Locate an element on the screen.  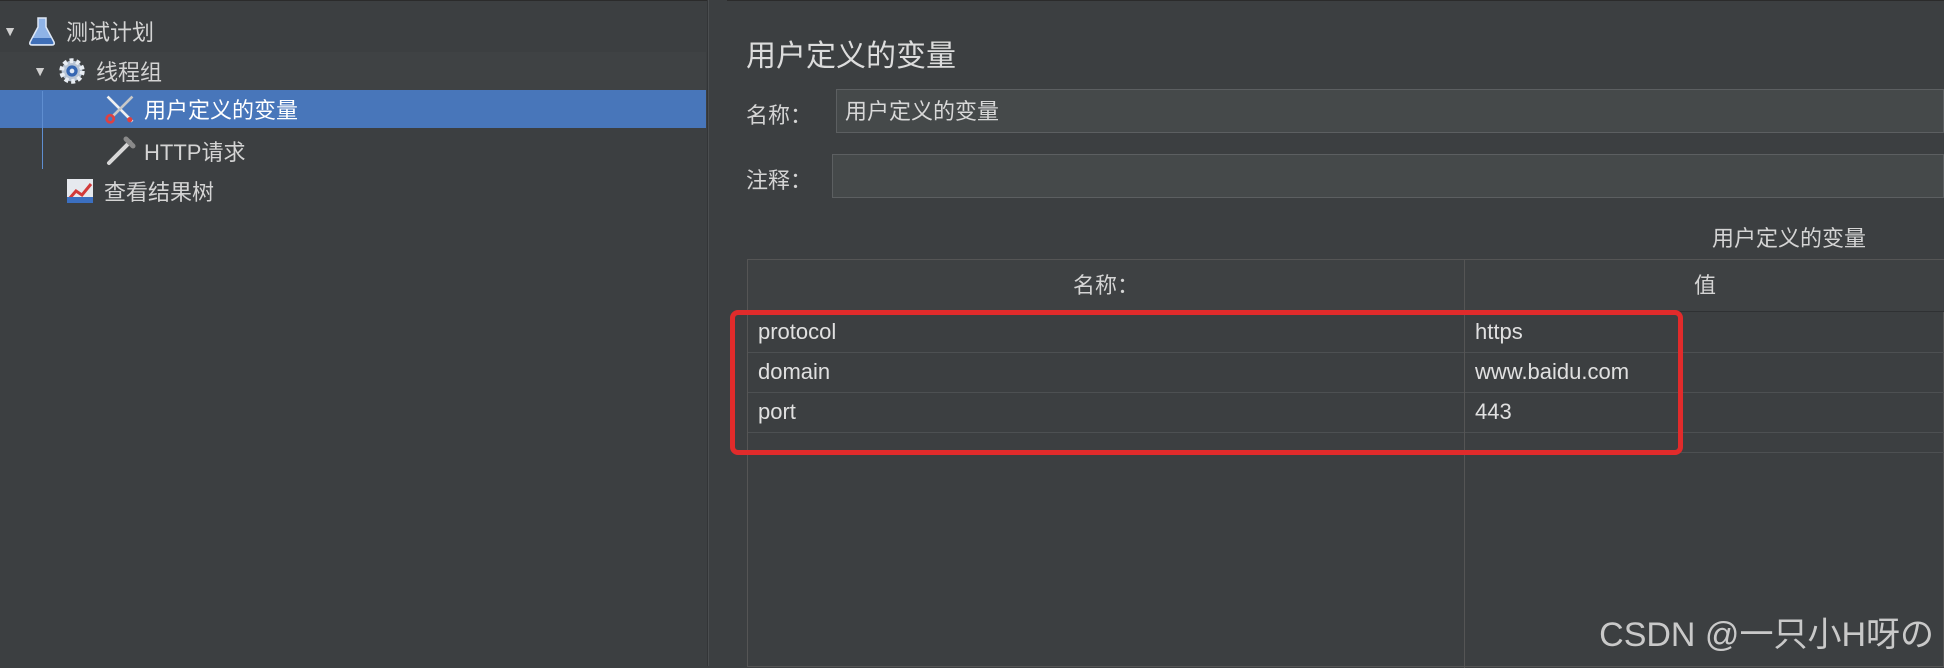
page-title: 用户定义的变量 is located at coordinates (851, 56).